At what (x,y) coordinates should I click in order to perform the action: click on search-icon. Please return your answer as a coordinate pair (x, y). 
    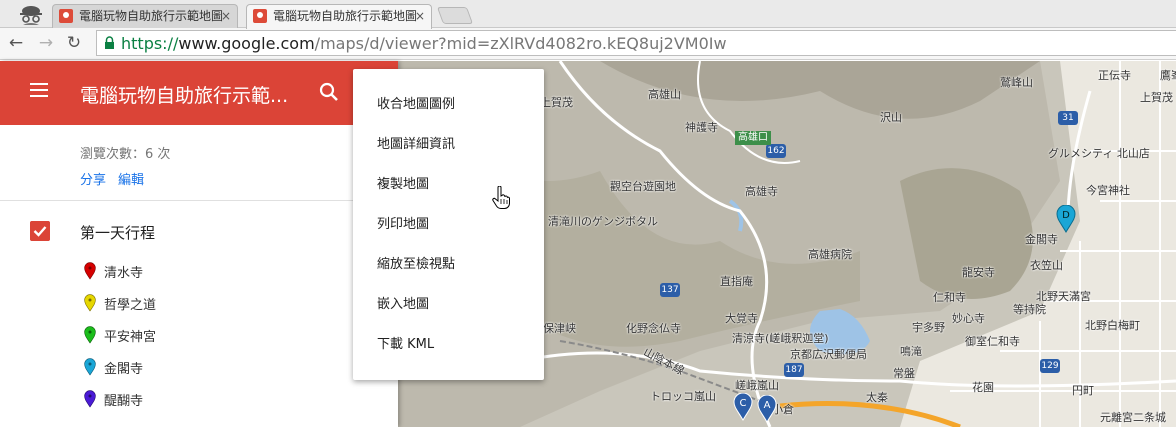
    Looking at the image, I should click on (329, 92).